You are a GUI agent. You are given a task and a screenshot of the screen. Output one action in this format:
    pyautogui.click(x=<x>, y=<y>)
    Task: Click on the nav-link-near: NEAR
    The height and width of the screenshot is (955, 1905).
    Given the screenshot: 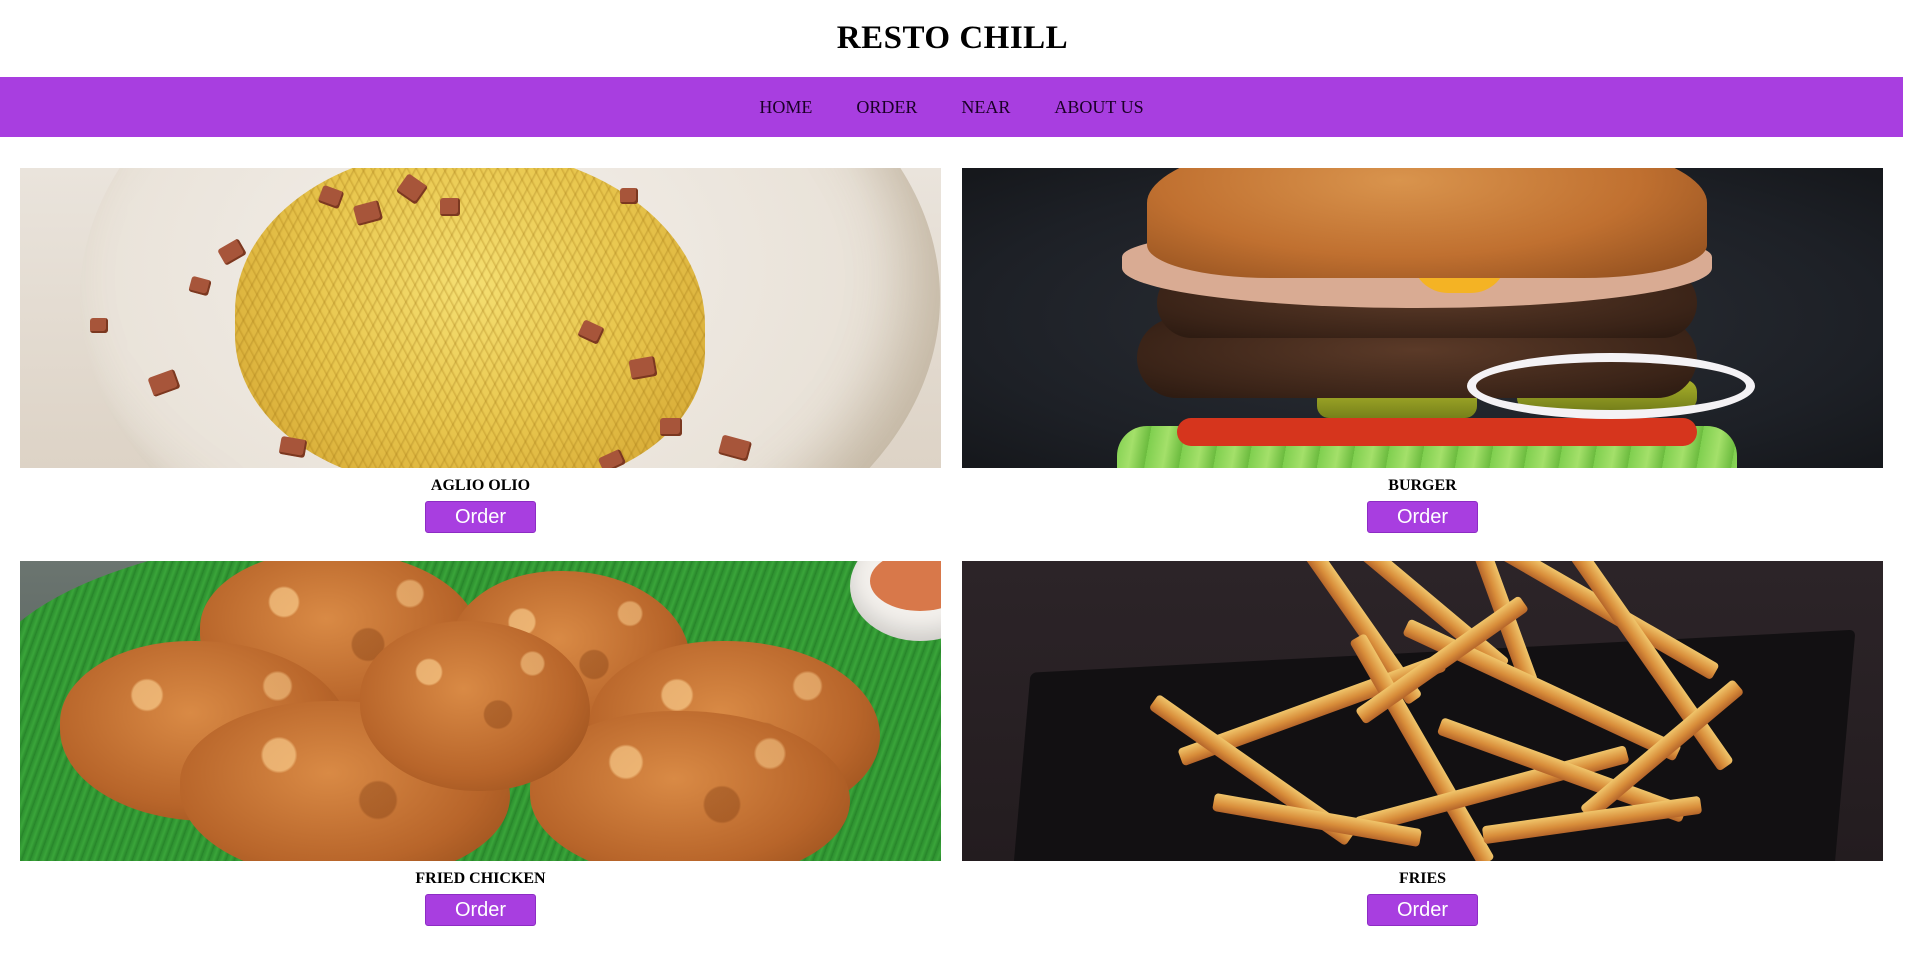 What is the action you would take?
    pyautogui.click(x=985, y=107)
    